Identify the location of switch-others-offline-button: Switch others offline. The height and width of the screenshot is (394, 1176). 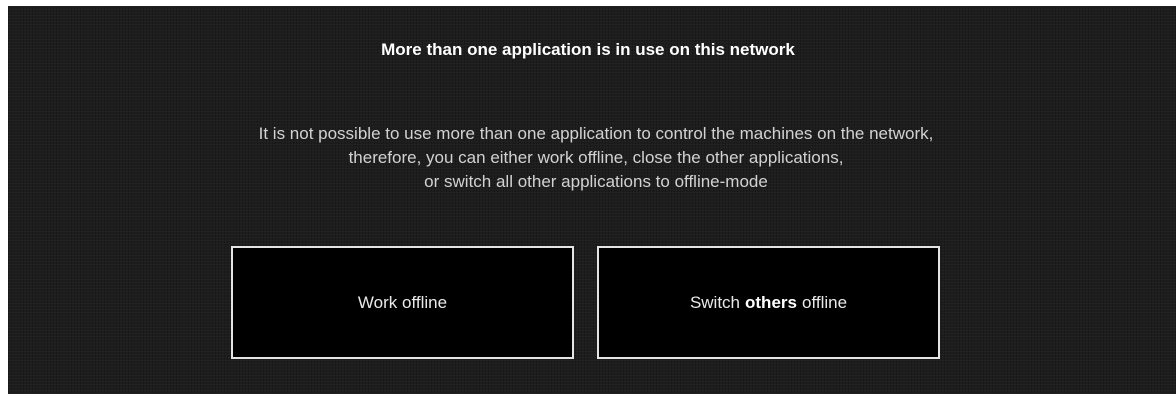
(768, 302).